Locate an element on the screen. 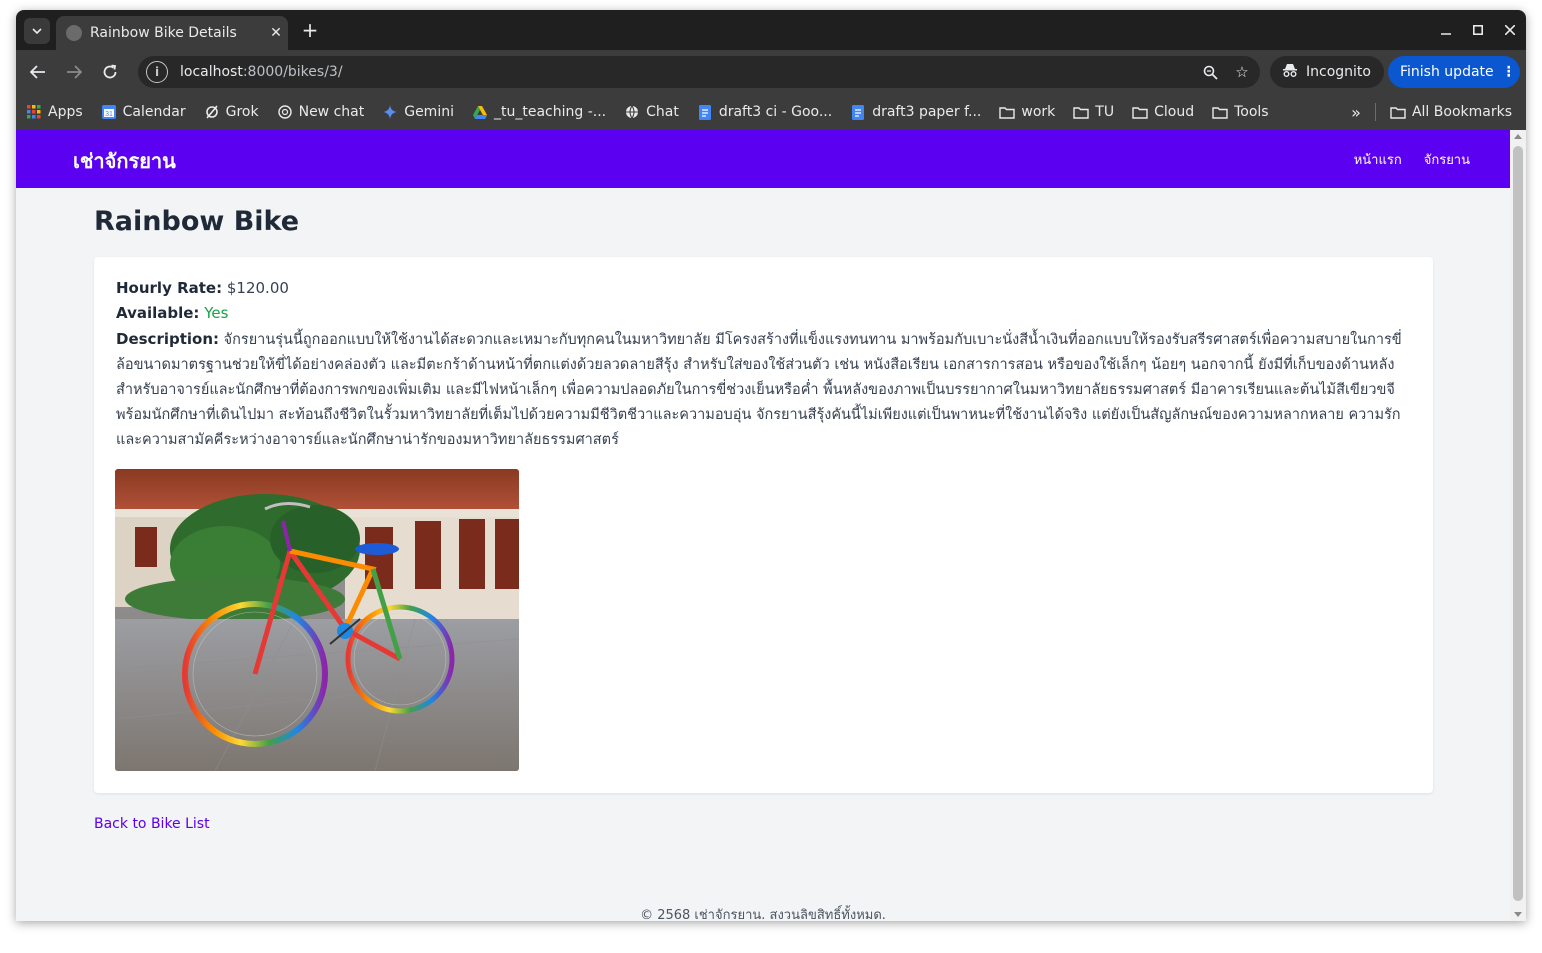  scroll-up-arrow-icon is located at coordinates (1518, 136).